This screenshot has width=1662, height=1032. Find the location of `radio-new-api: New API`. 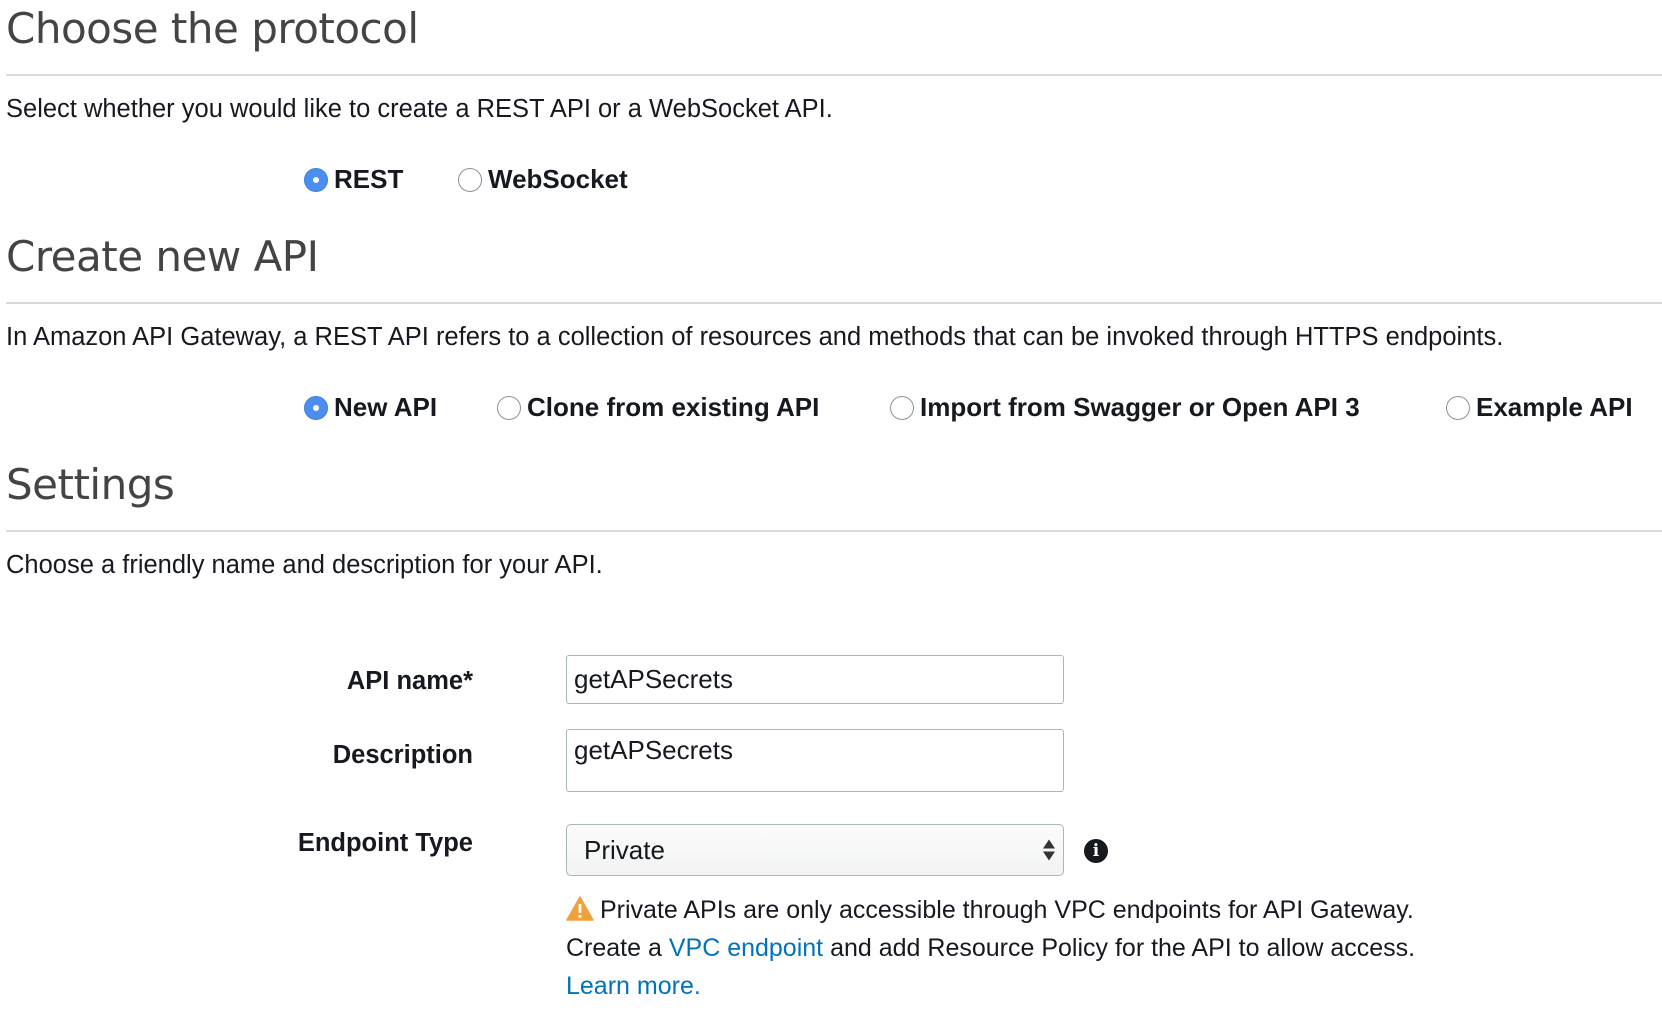

radio-new-api: New API is located at coordinates (370, 407).